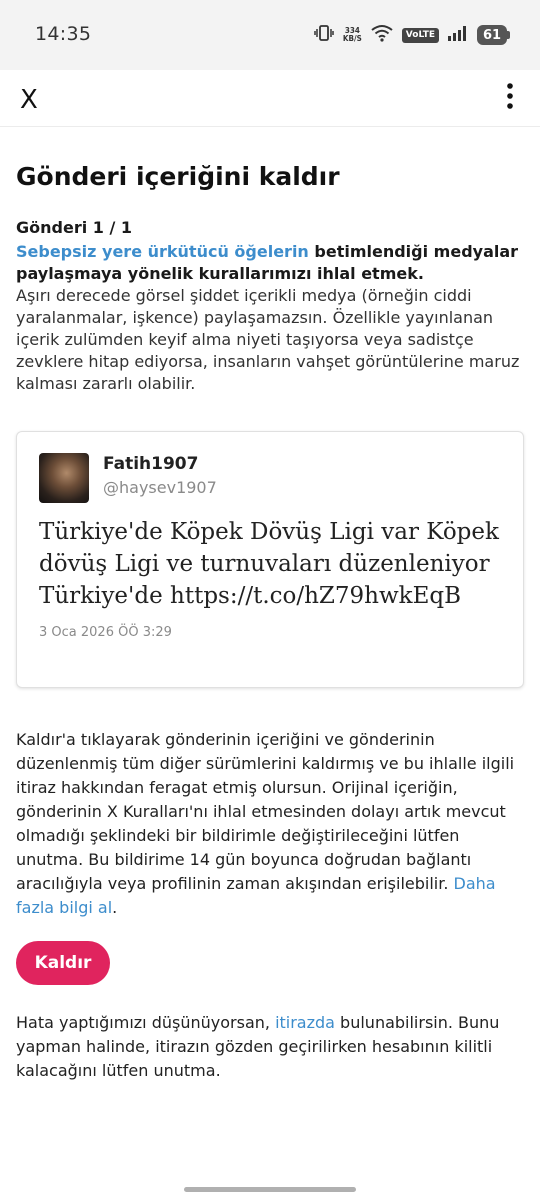 This screenshot has width=540, height=1200. Describe the element at coordinates (146, 1022) in the screenshot. I see `appeal-text-before: Hata yaptığımızı düşünüyorsan,` at that location.